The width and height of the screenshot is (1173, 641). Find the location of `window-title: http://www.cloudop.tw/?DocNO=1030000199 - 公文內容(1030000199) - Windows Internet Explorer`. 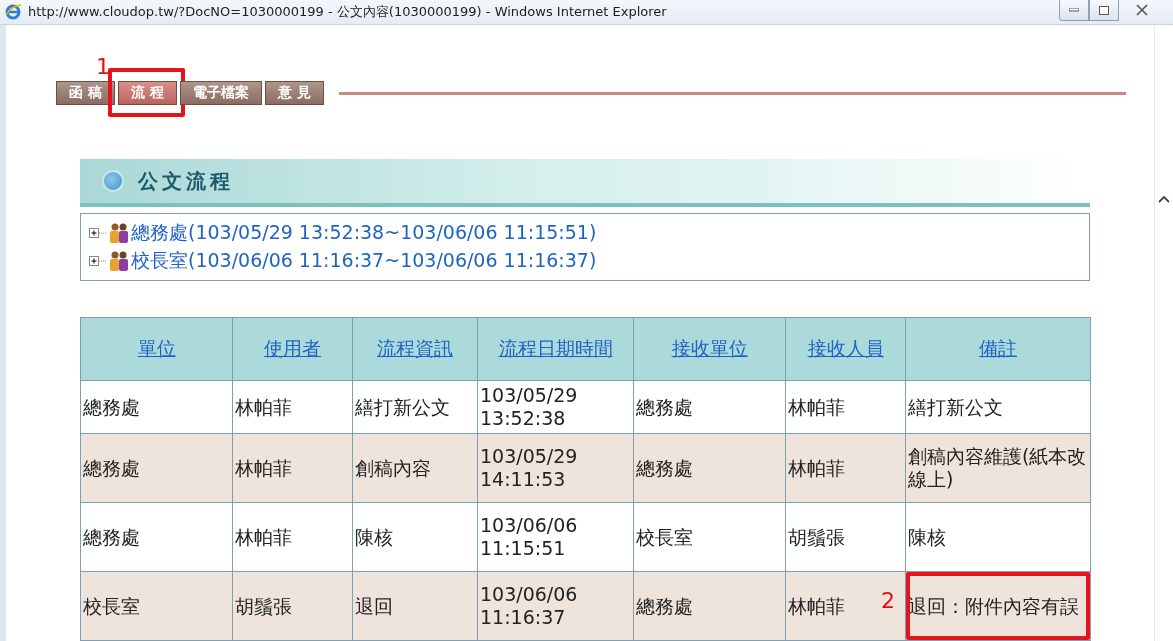

window-title: http://www.cloudop.tw/?DocNO=1030000199 - 公文內容(1030000199) - Windows Internet Explorer is located at coordinates (348, 12).